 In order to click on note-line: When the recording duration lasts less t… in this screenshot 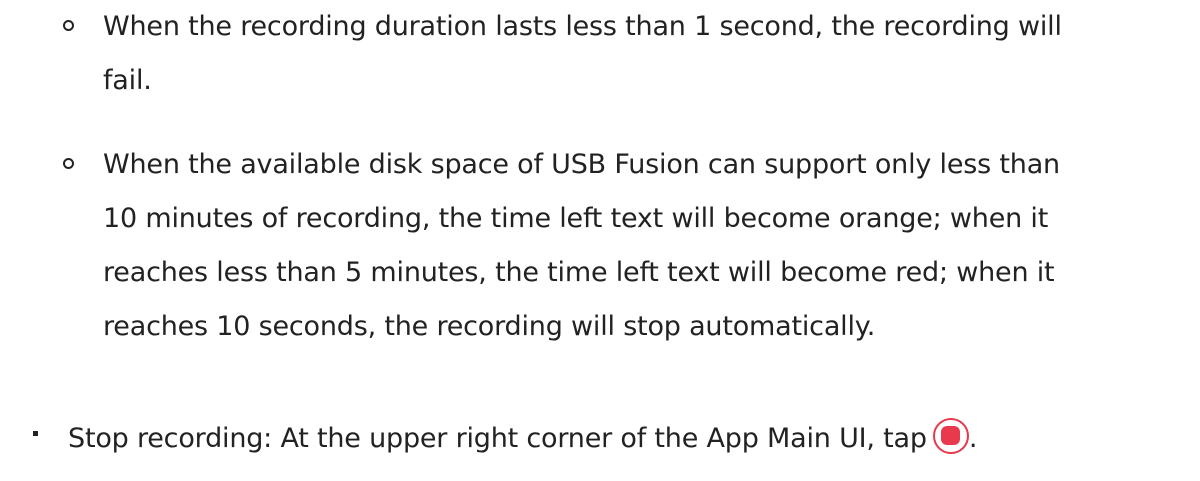, I will do `click(582, 26)`.